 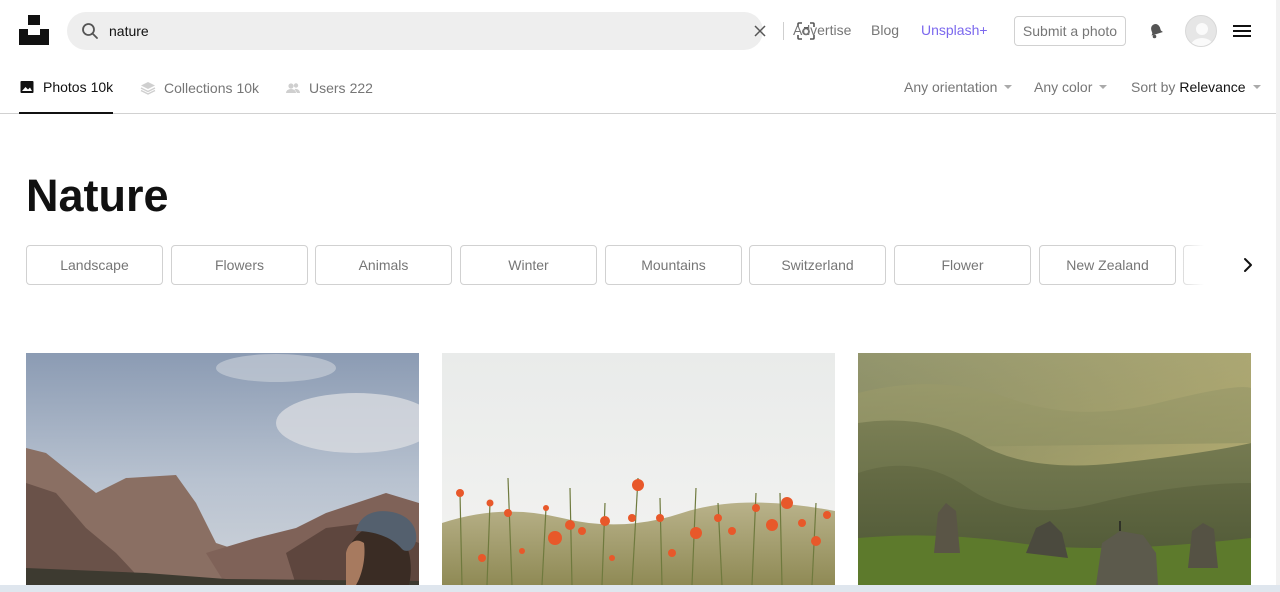 What do you see at coordinates (239, 265) in the screenshot?
I see `chip-flowers: Flowers` at bounding box center [239, 265].